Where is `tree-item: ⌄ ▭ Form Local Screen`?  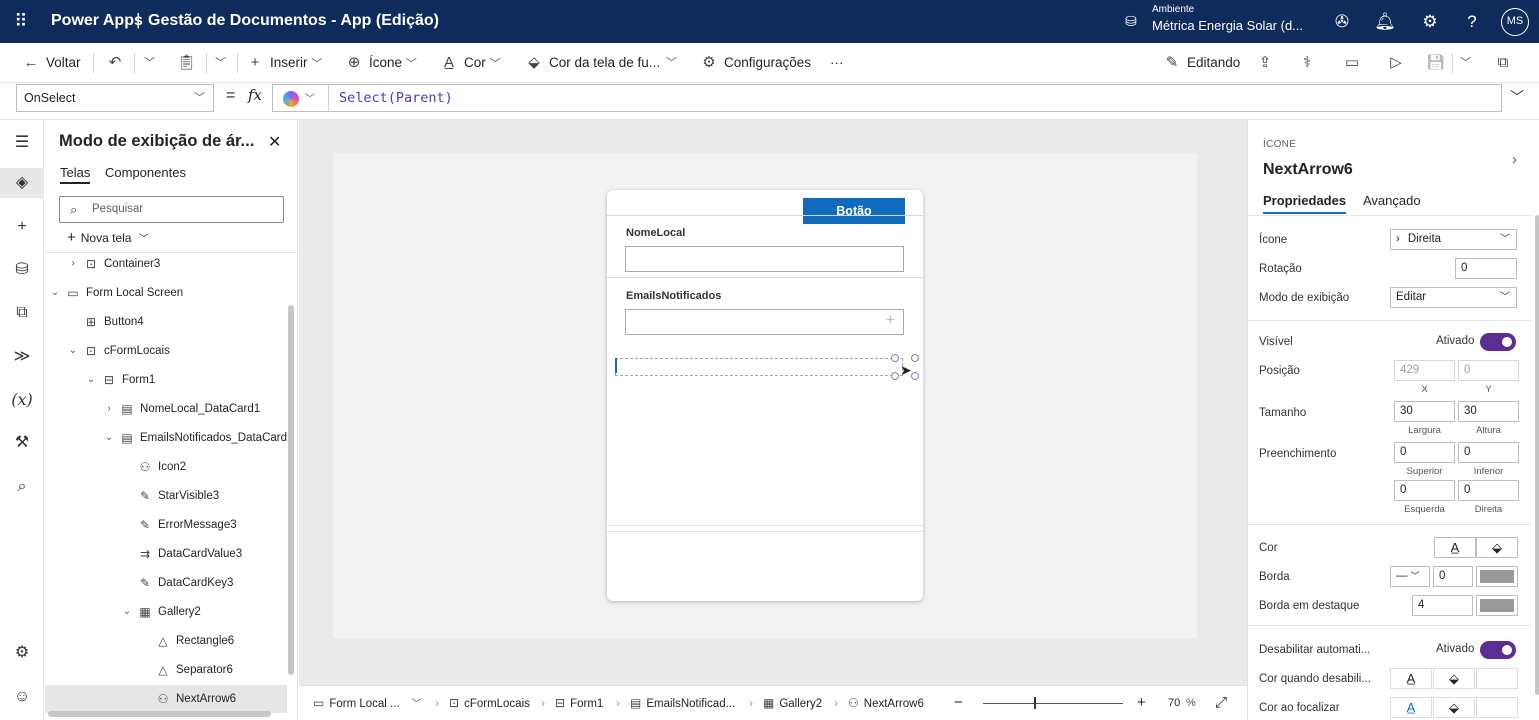 tree-item: ⌄ ▭ Form Local Screen is located at coordinates (166, 293).